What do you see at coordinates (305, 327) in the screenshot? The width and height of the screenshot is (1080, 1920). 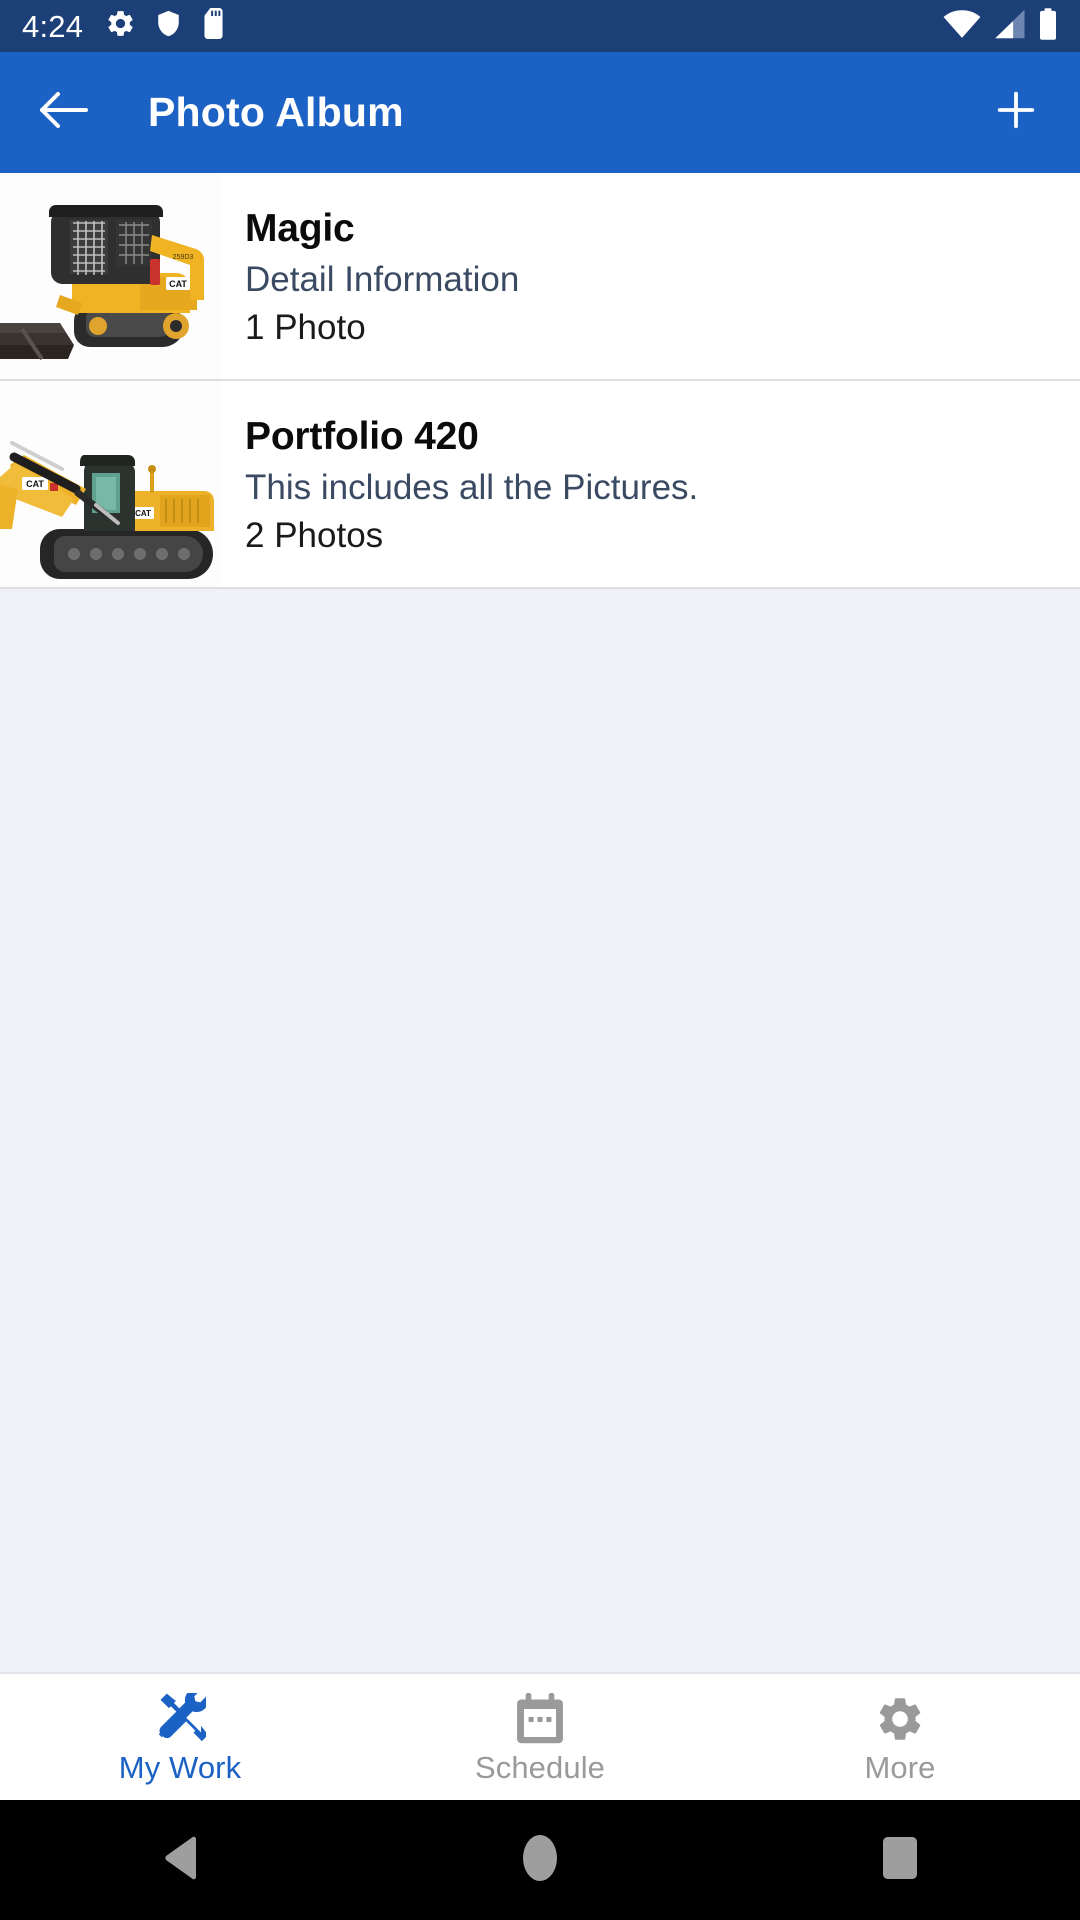 I see `album-photo-count: 1 Photo` at bounding box center [305, 327].